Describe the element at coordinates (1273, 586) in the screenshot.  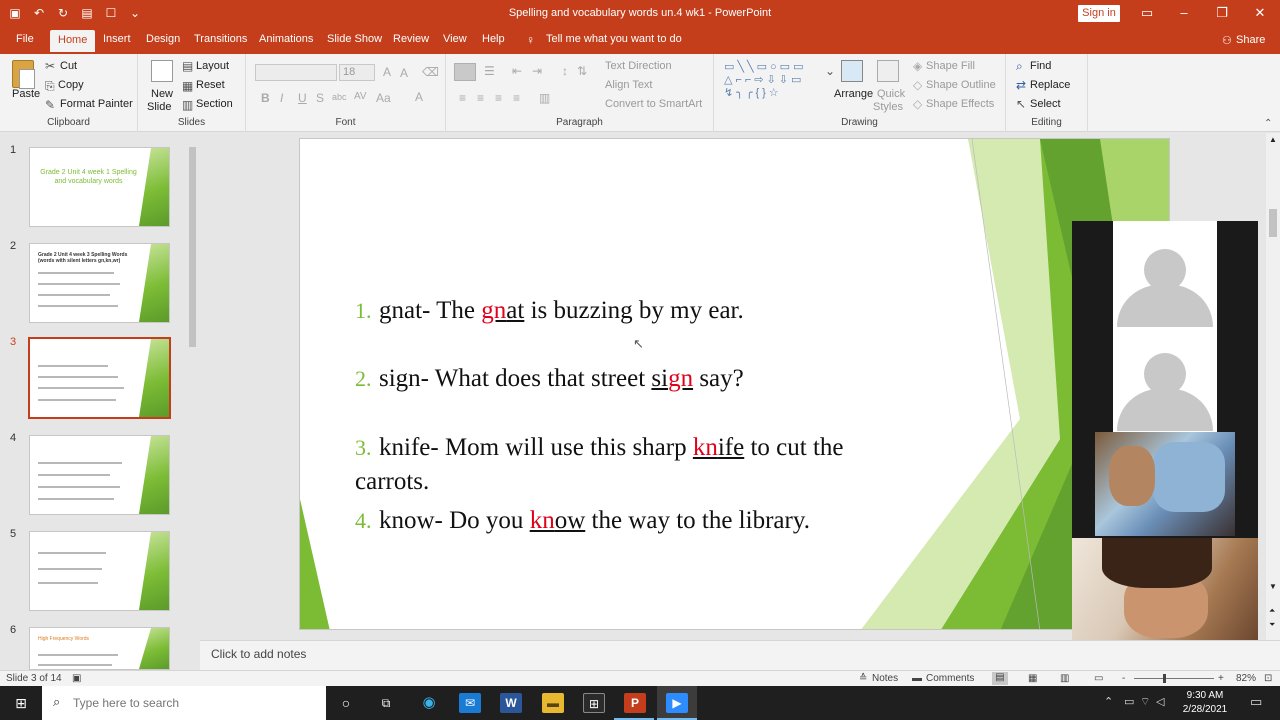
I see `scroll-down-icon: ▼` at that location.